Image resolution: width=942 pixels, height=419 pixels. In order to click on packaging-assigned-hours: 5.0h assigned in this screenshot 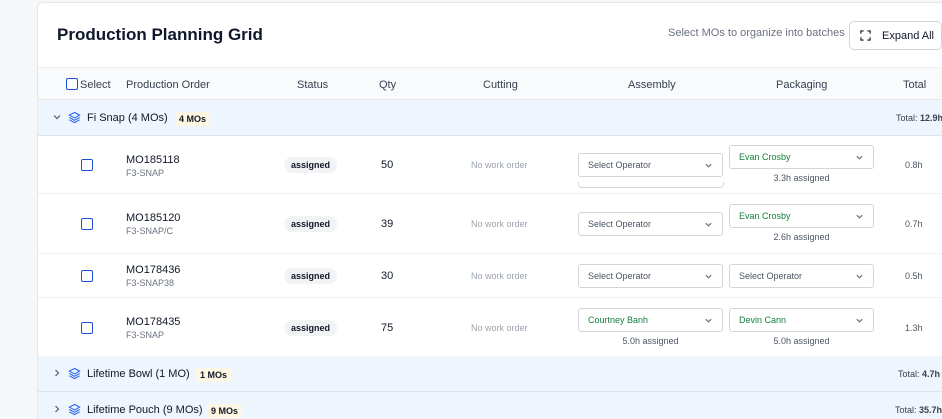, I will do `click(801, 341)`.